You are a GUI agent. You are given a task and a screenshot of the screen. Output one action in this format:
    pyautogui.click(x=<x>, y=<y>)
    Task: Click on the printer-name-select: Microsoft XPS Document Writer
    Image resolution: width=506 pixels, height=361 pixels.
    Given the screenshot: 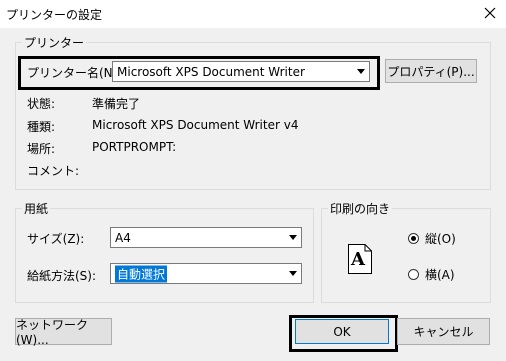 What is the action you would take?
    pyautogui.click(x=241, y=71)
    